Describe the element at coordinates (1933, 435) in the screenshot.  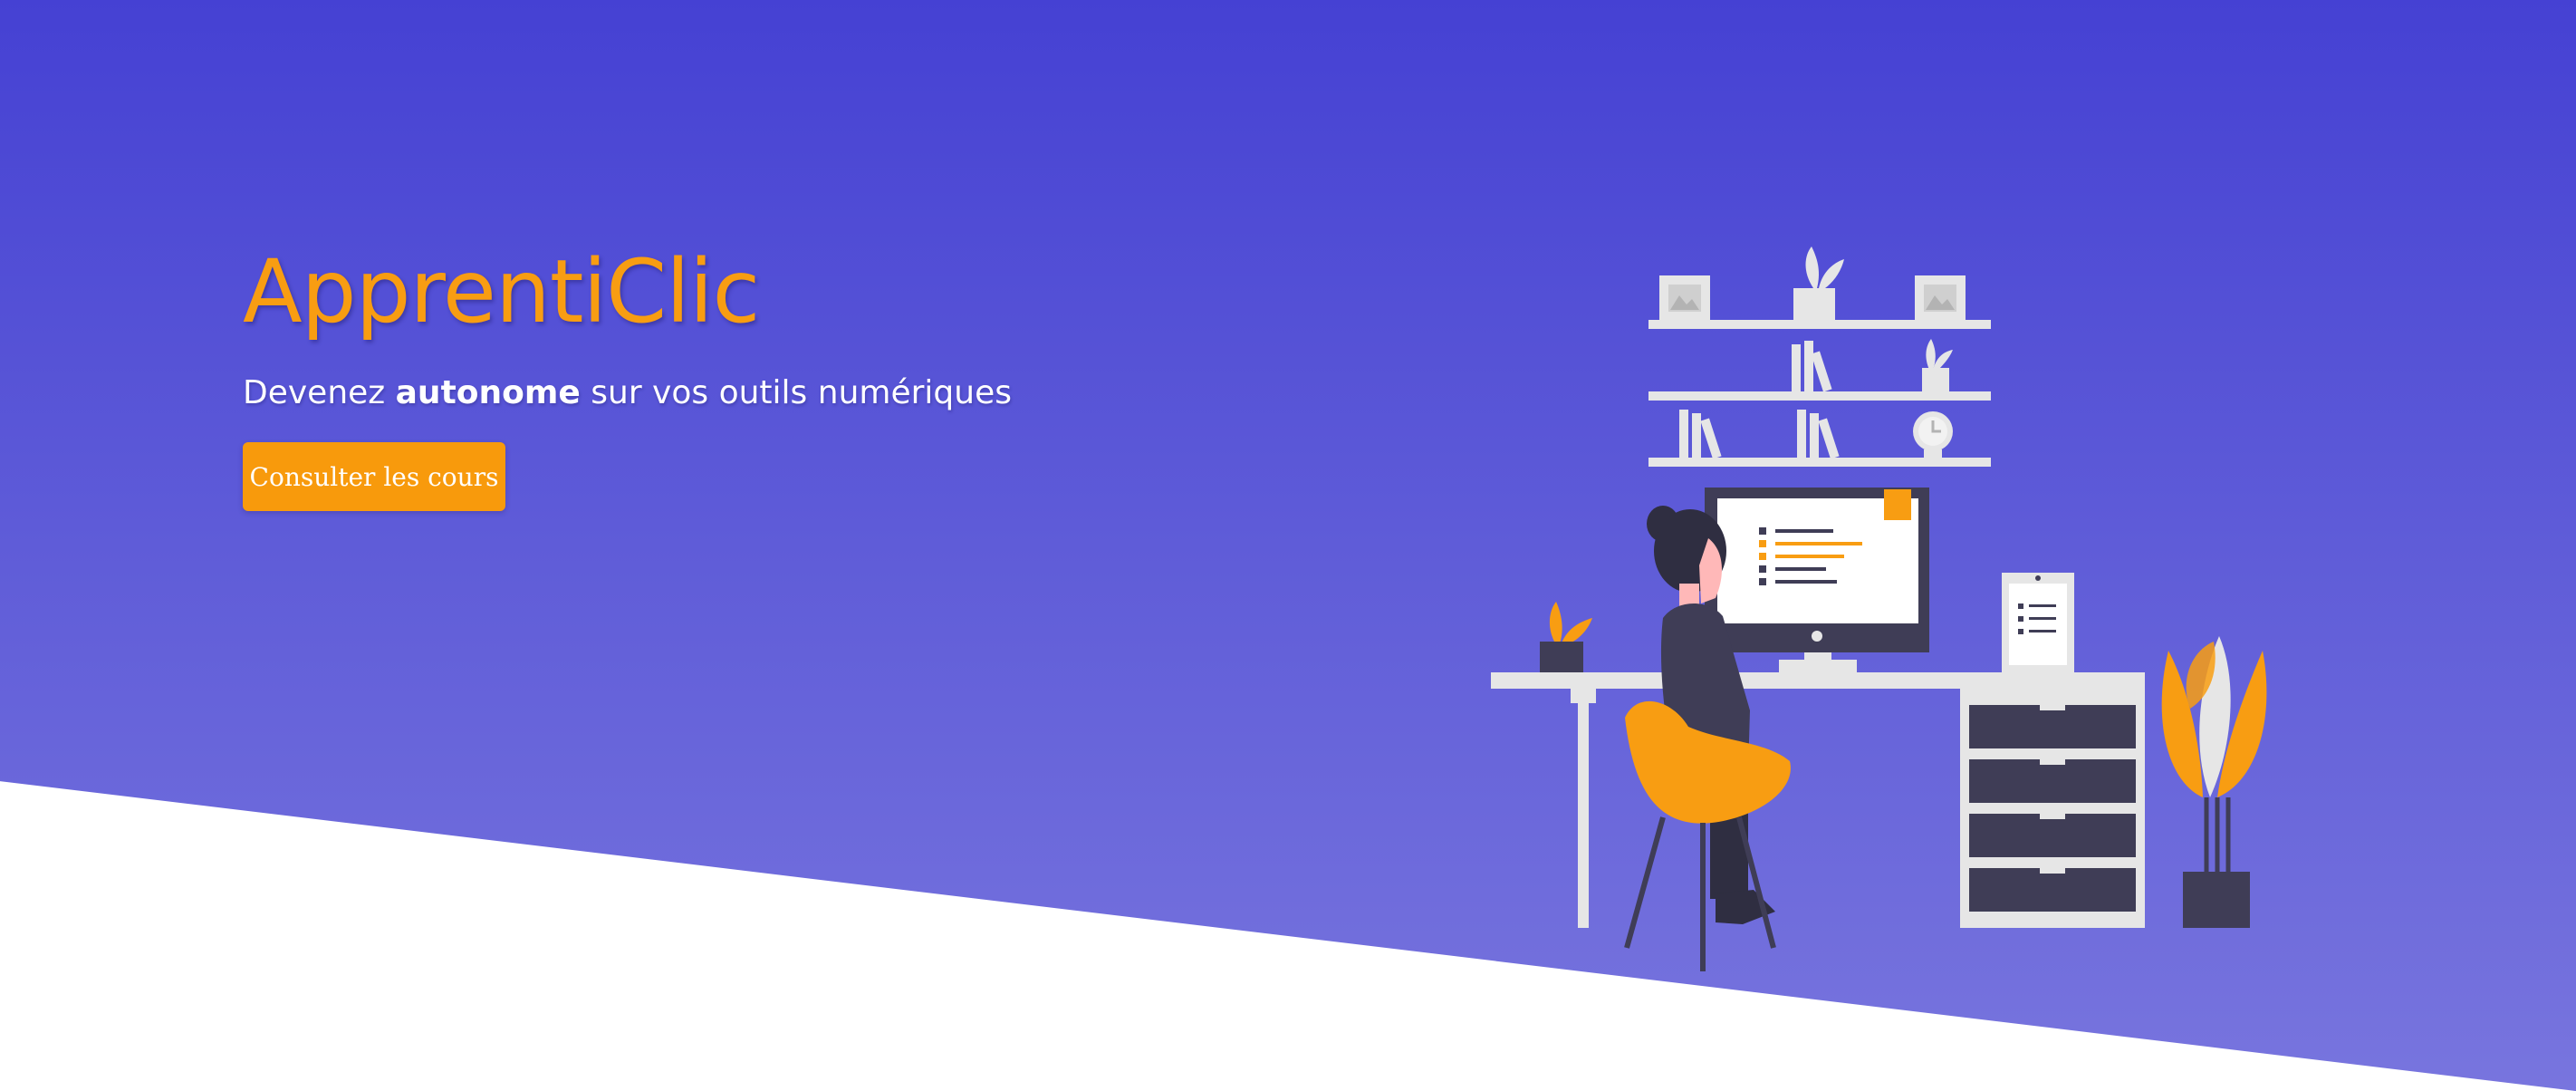
I see `clock-icon` at that location.